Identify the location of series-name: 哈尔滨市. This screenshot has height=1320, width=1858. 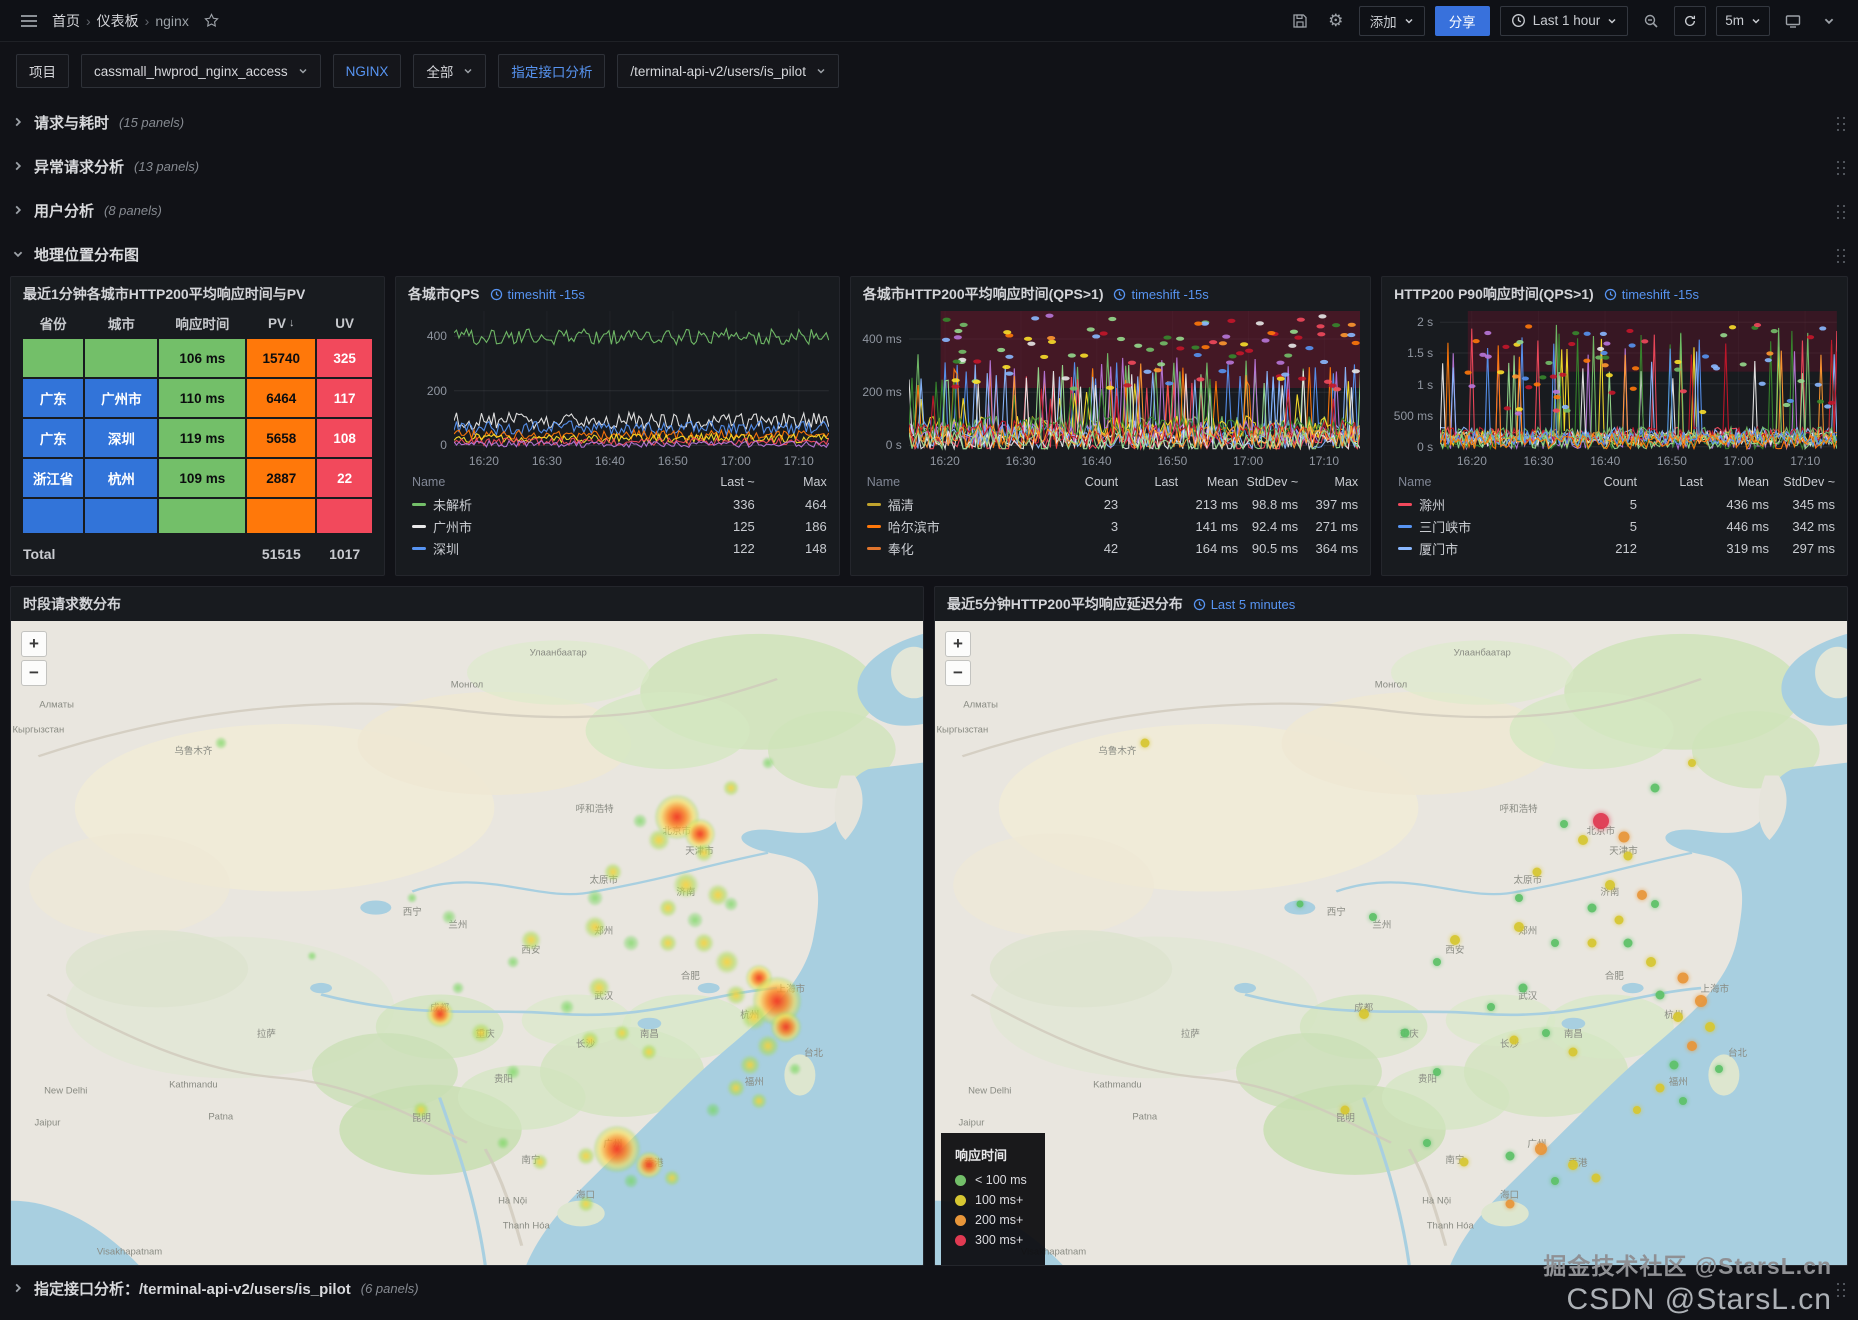
(962, 526).